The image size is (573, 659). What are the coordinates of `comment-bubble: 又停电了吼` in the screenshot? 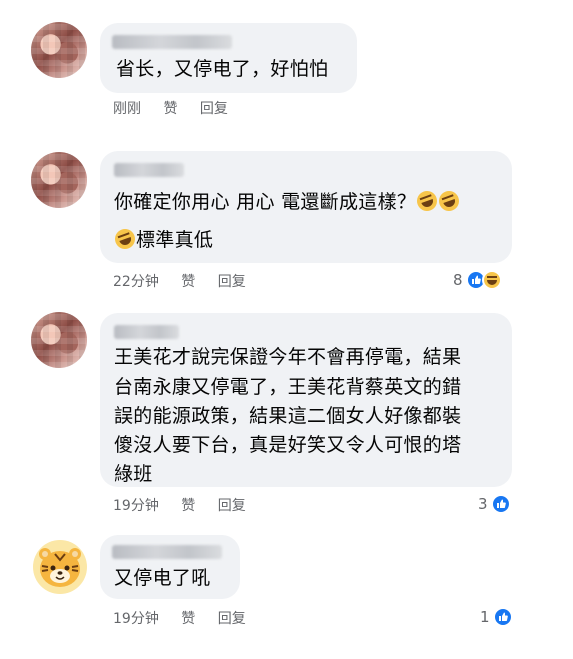 It's located at (170, 567).